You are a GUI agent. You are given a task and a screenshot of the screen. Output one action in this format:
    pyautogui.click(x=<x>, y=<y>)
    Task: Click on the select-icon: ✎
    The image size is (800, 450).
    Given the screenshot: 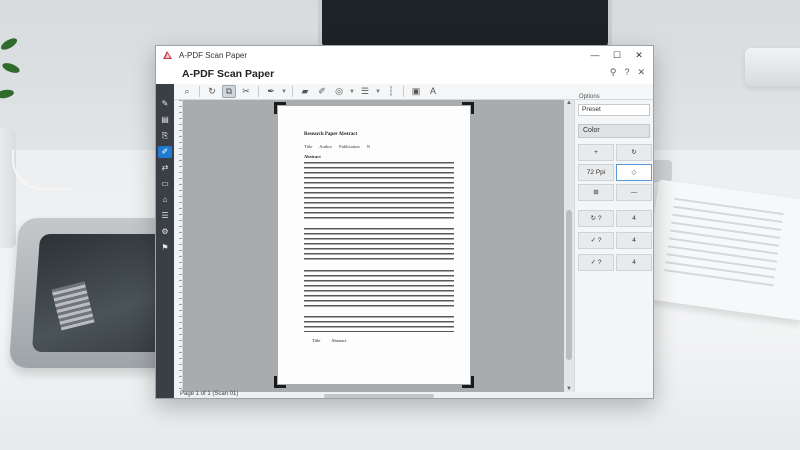 What is the action you would take?
    pyautogui.click(x=165, y=104)
    